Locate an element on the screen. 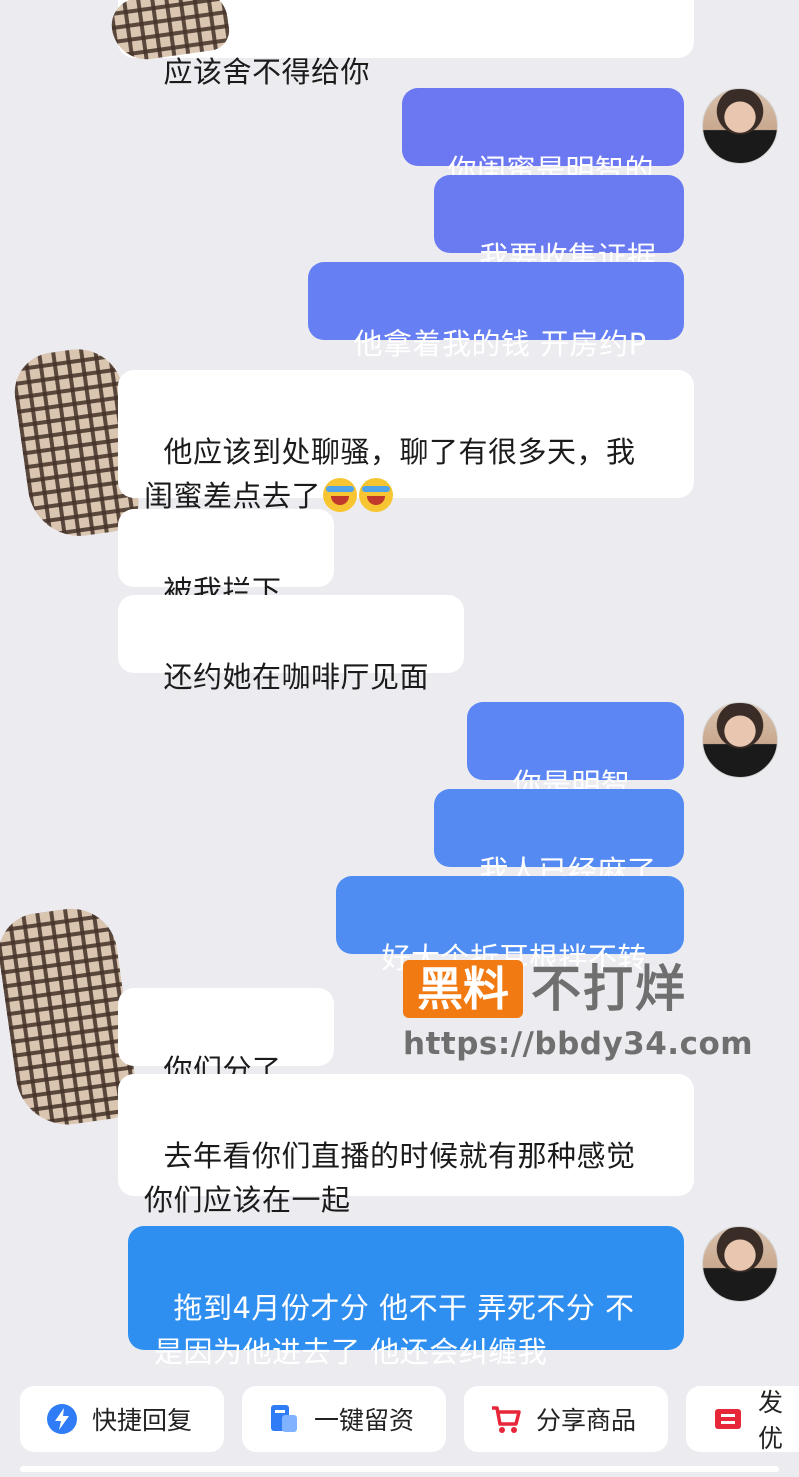  message-bubble-outgoing: 你是明智的 is located at coordinates (575, 773).